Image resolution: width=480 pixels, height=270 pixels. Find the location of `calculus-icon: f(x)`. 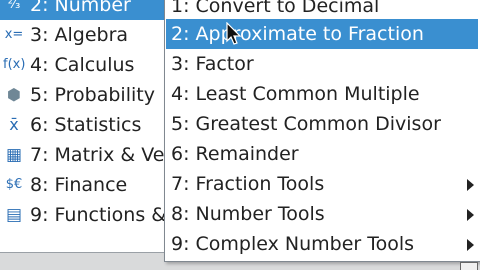

calculus-icon: f(x) is located at coordinates (14, 64).